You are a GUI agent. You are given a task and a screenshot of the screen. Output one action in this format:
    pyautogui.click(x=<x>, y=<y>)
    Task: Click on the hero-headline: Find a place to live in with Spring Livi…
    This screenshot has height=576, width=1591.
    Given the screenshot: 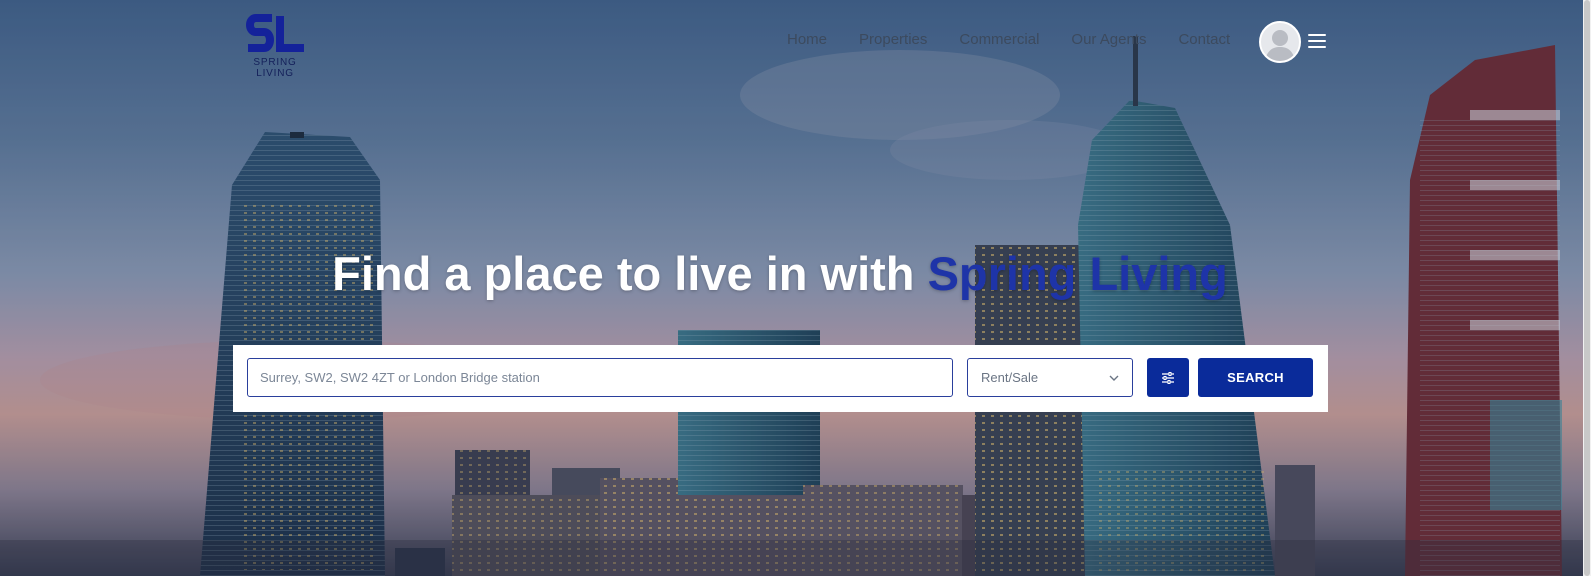 What is the action you would take?
    pyautogui.click(x=780, y=273)
    